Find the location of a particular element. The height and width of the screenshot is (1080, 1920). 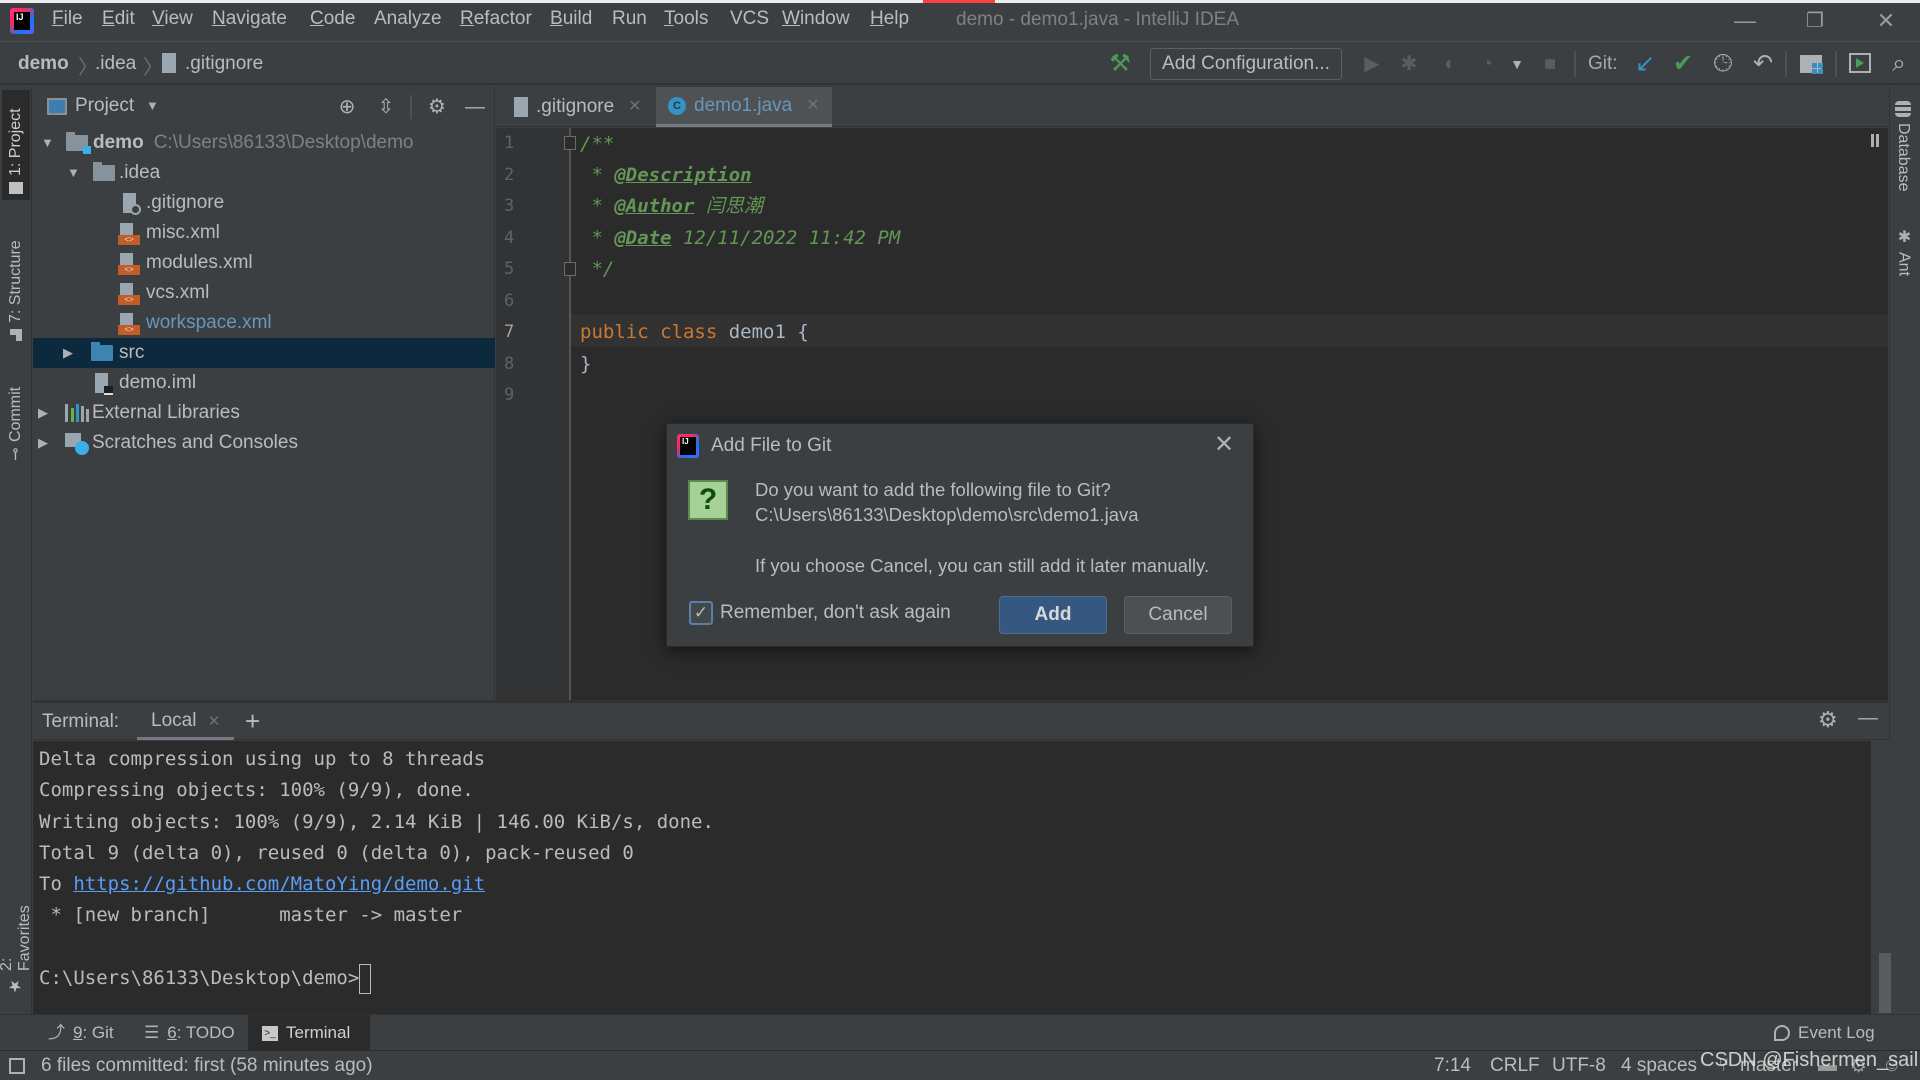

remote-url-link: https://github.com/MatoYing/demo.git is located at coordinates (279, 884).